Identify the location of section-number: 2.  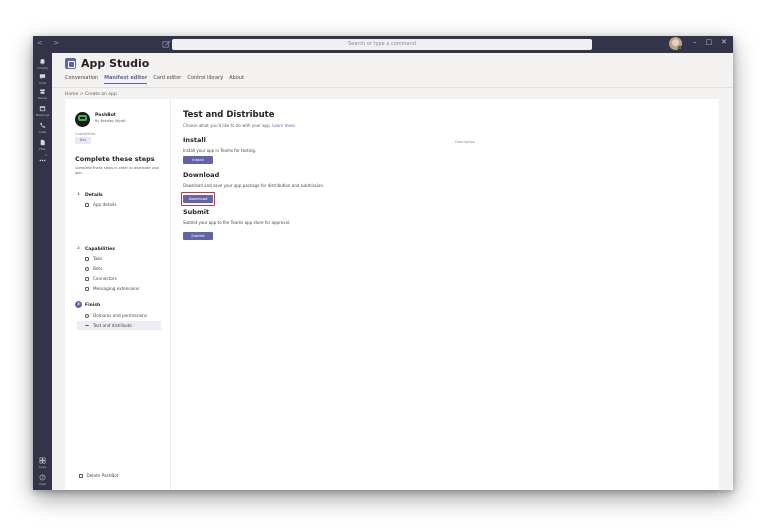
(78, 248).